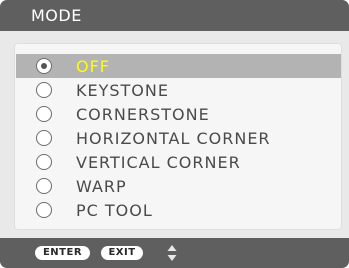  Describe the element at coordinates (56, 15) in the screenshot. I see `menu-title: MODE` at that location.